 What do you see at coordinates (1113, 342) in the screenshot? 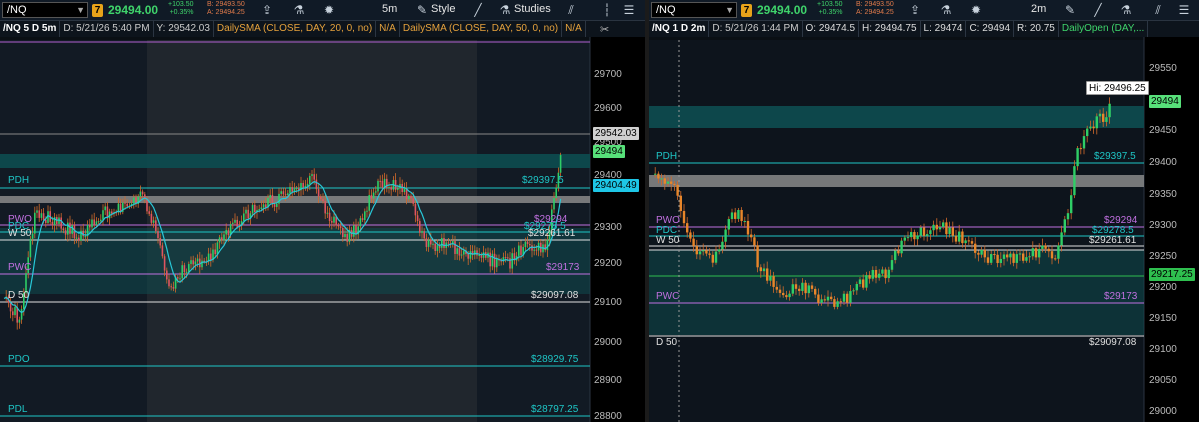
I see `level-value-d50: $29097.08` at bounding box center [1113, 342].